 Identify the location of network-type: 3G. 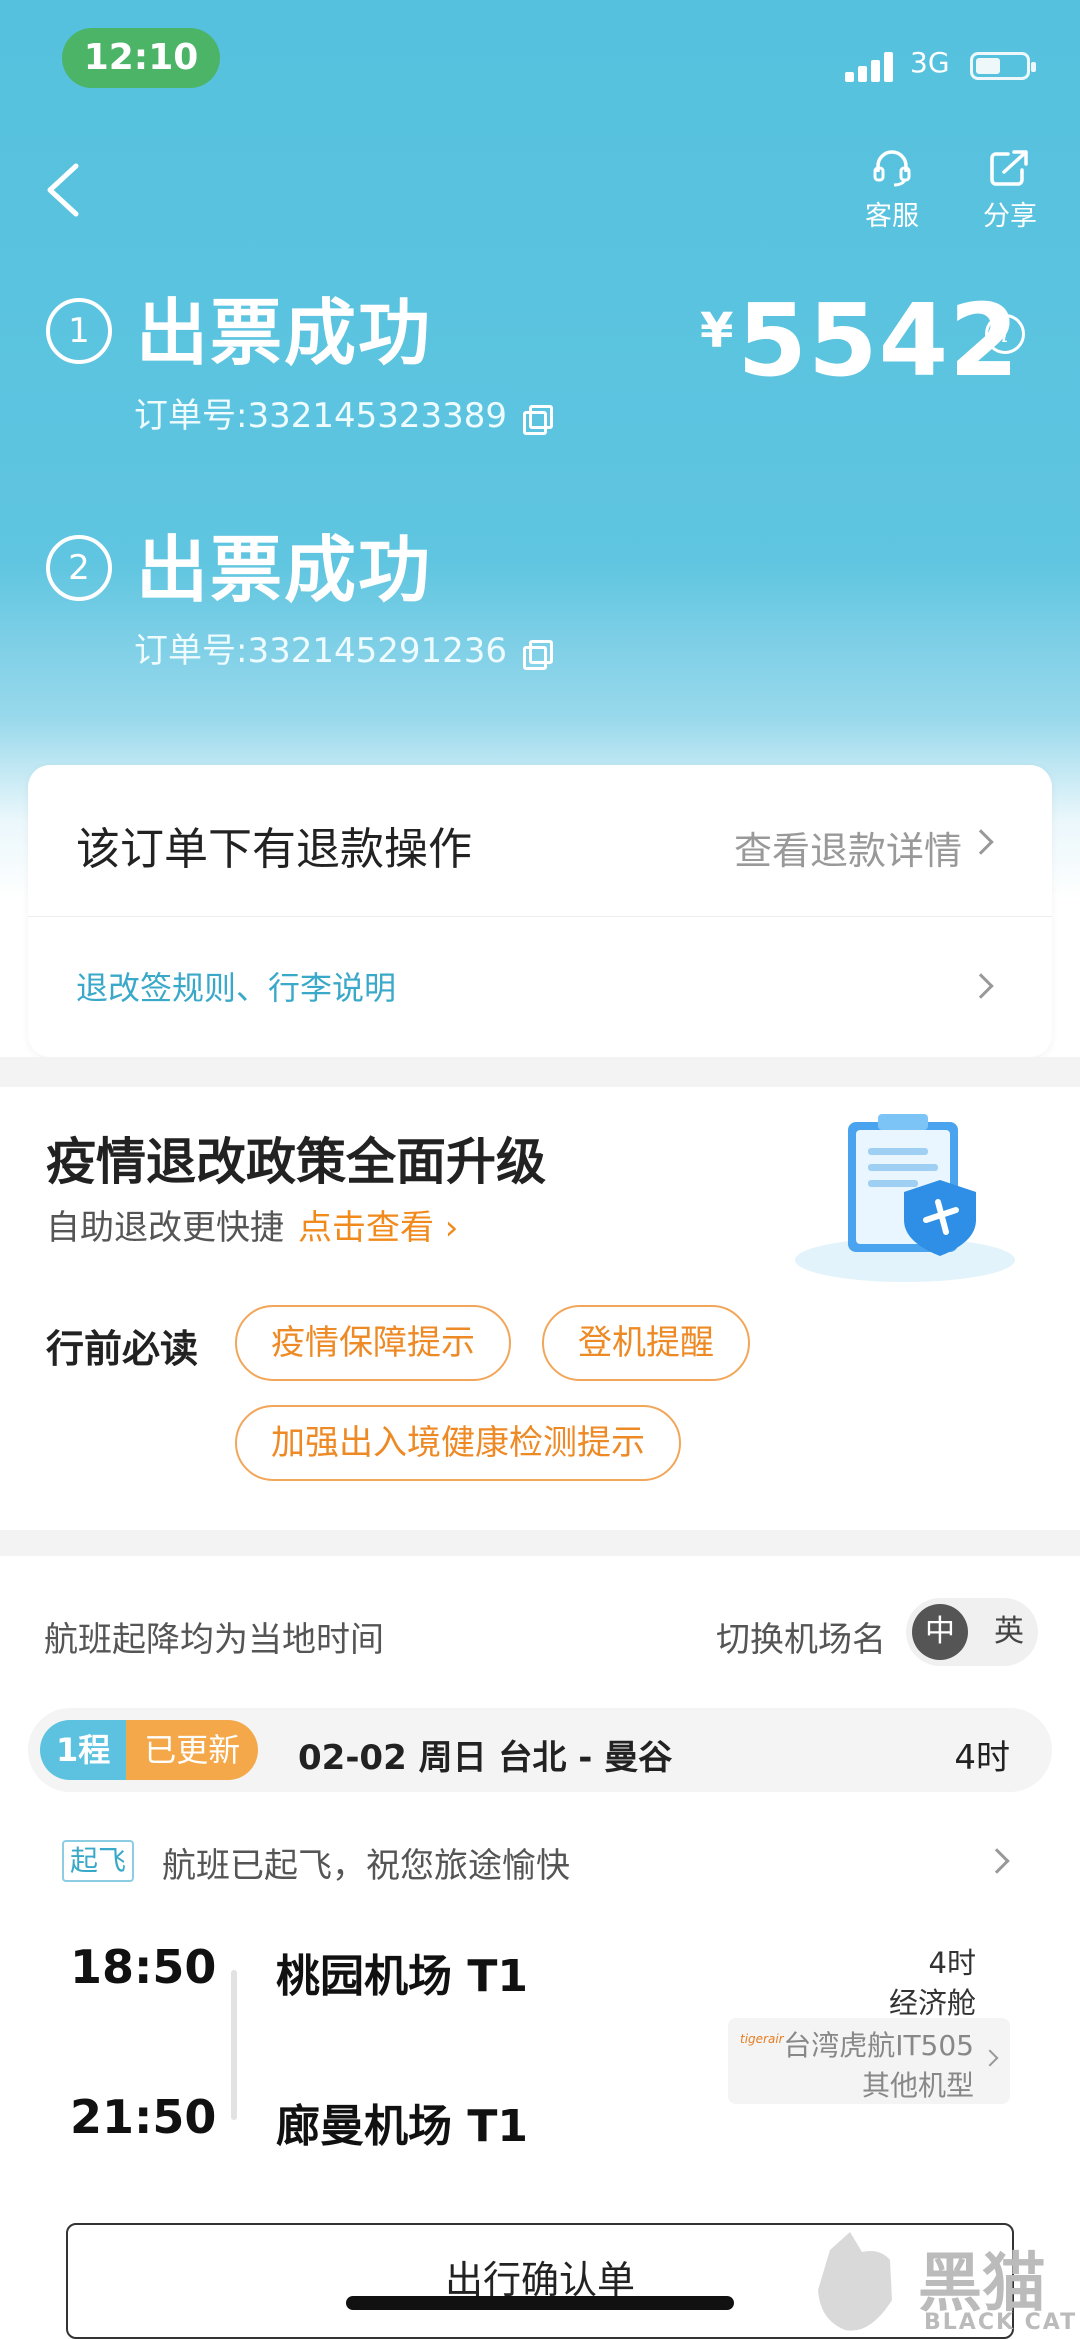
(930, 62).